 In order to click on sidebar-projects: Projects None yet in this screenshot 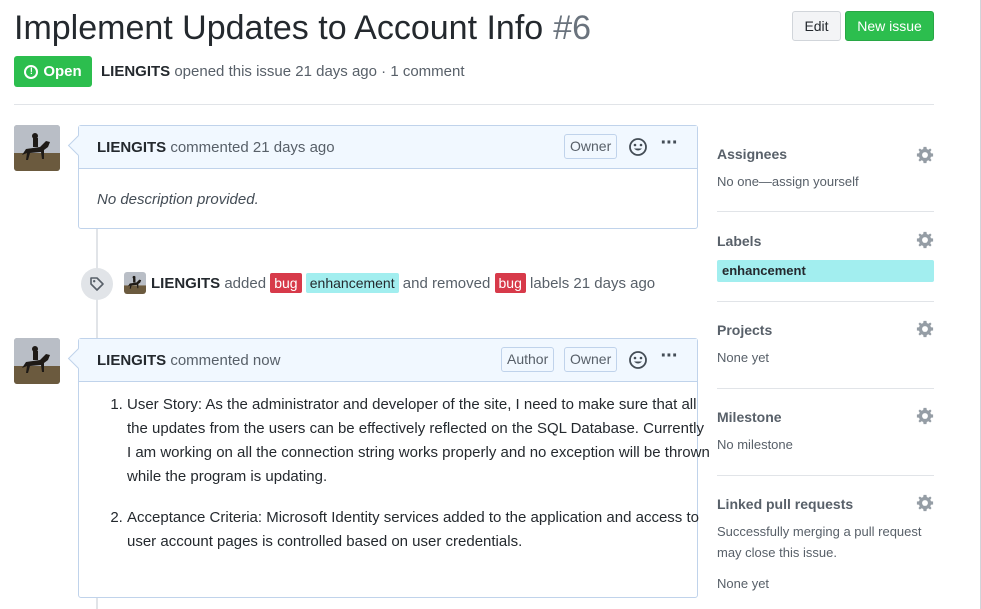, I will do `click(825, 346)`.